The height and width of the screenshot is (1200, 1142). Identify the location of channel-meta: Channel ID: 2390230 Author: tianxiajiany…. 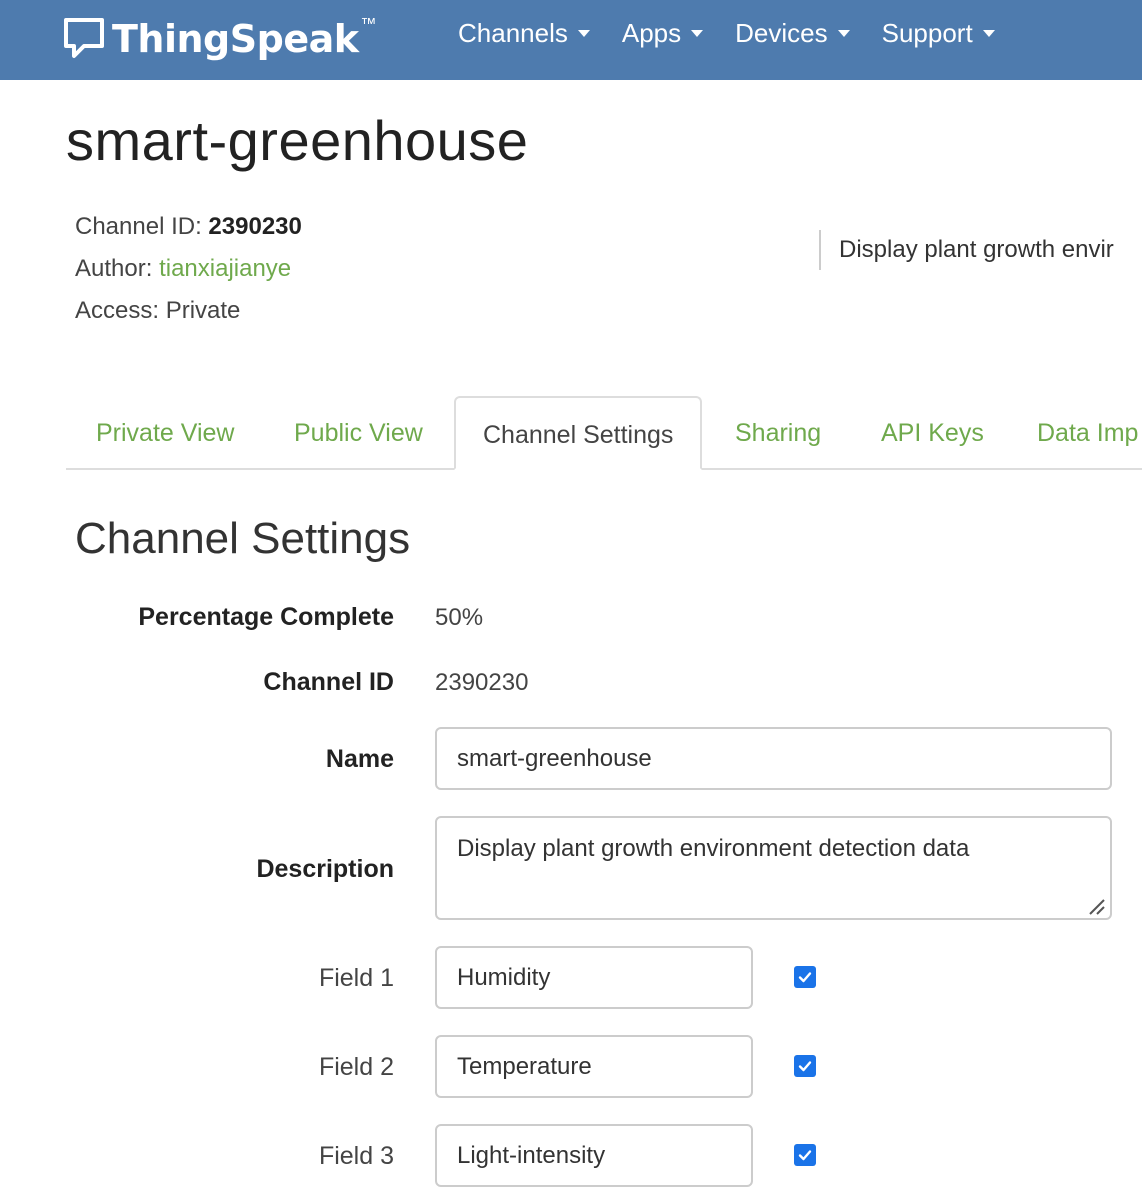
(188, 269).